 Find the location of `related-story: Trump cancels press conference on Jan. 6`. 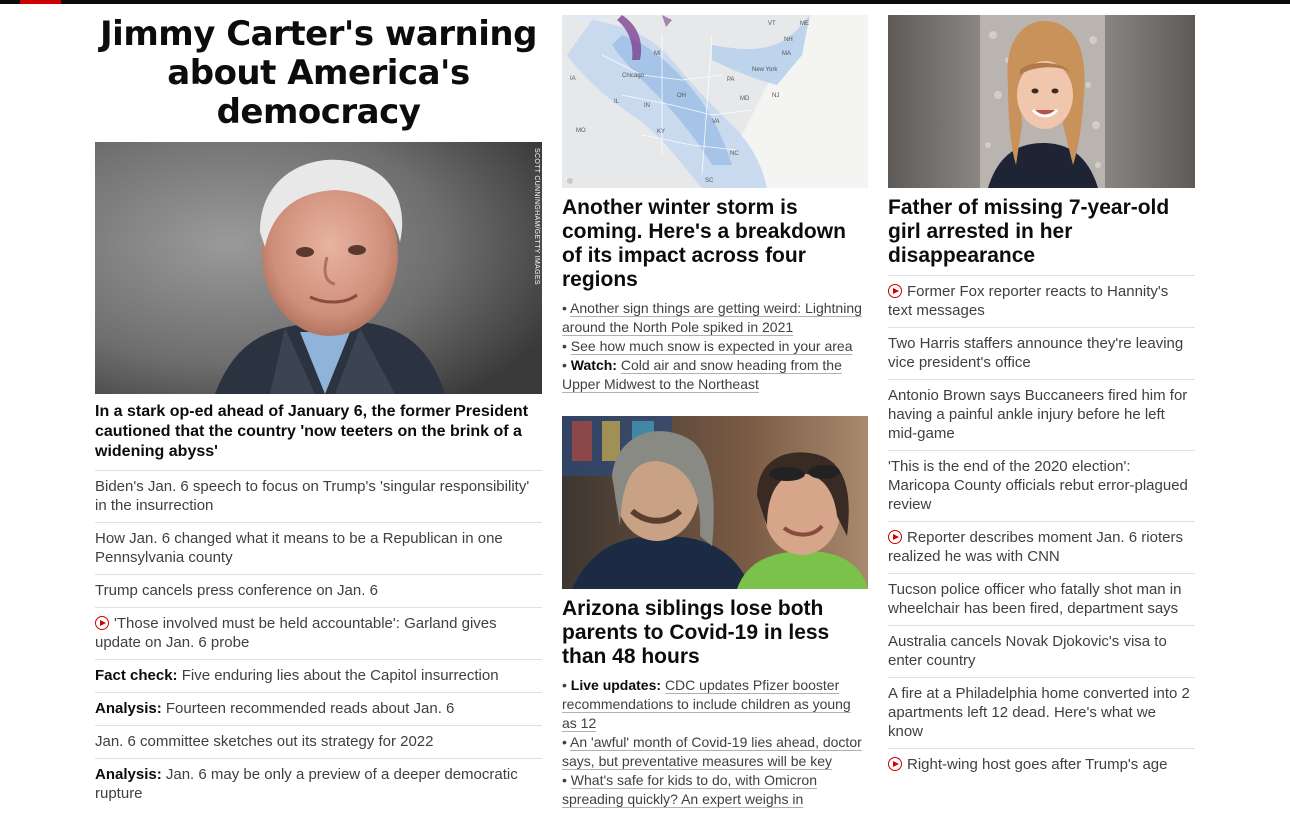

related-story: Trump cancels press conference on Jan. 6 is located at coordinates (318, 590).